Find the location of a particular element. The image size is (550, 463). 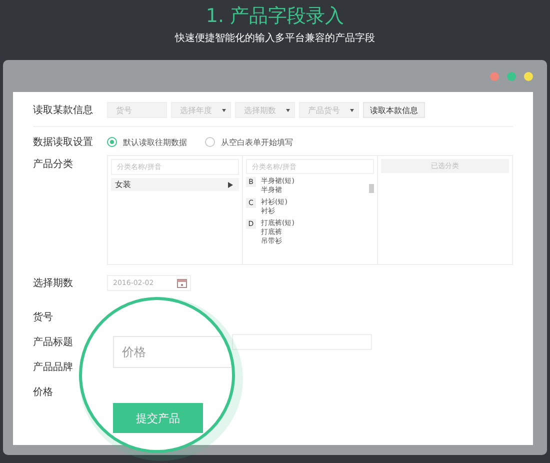

field-label: 选择期数 is located at coordinates (53, 283).